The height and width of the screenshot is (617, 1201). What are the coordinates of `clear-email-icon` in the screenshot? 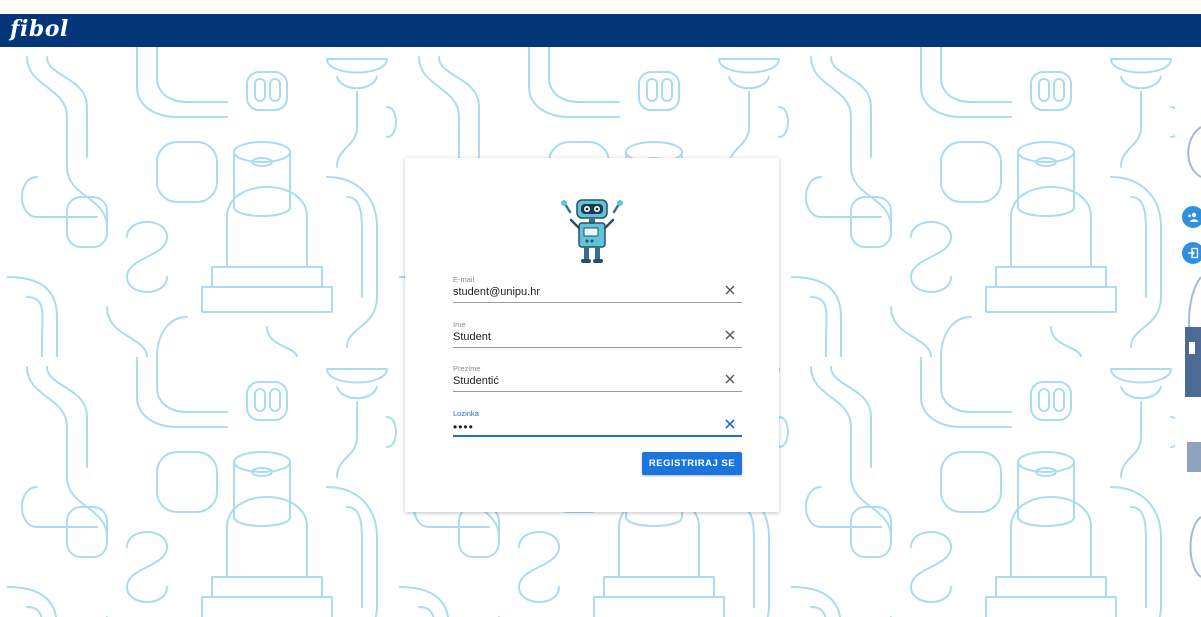 It's located at (730, 290).